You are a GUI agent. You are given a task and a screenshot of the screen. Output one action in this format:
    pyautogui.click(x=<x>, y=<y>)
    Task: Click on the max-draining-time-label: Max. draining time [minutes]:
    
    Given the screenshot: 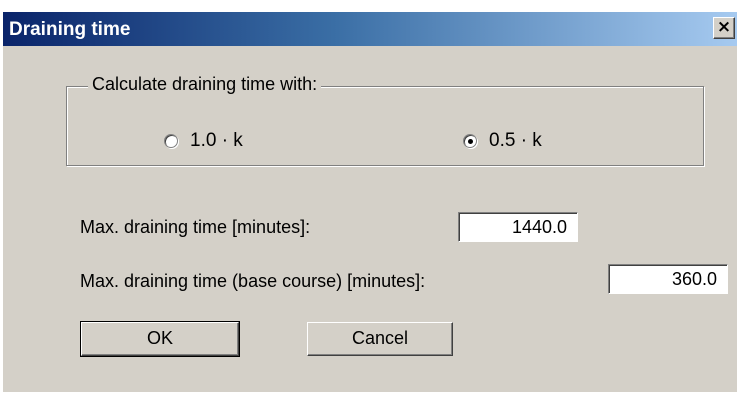 What is the action you would take?
    pyautogui.click(x=195, y=227)
    